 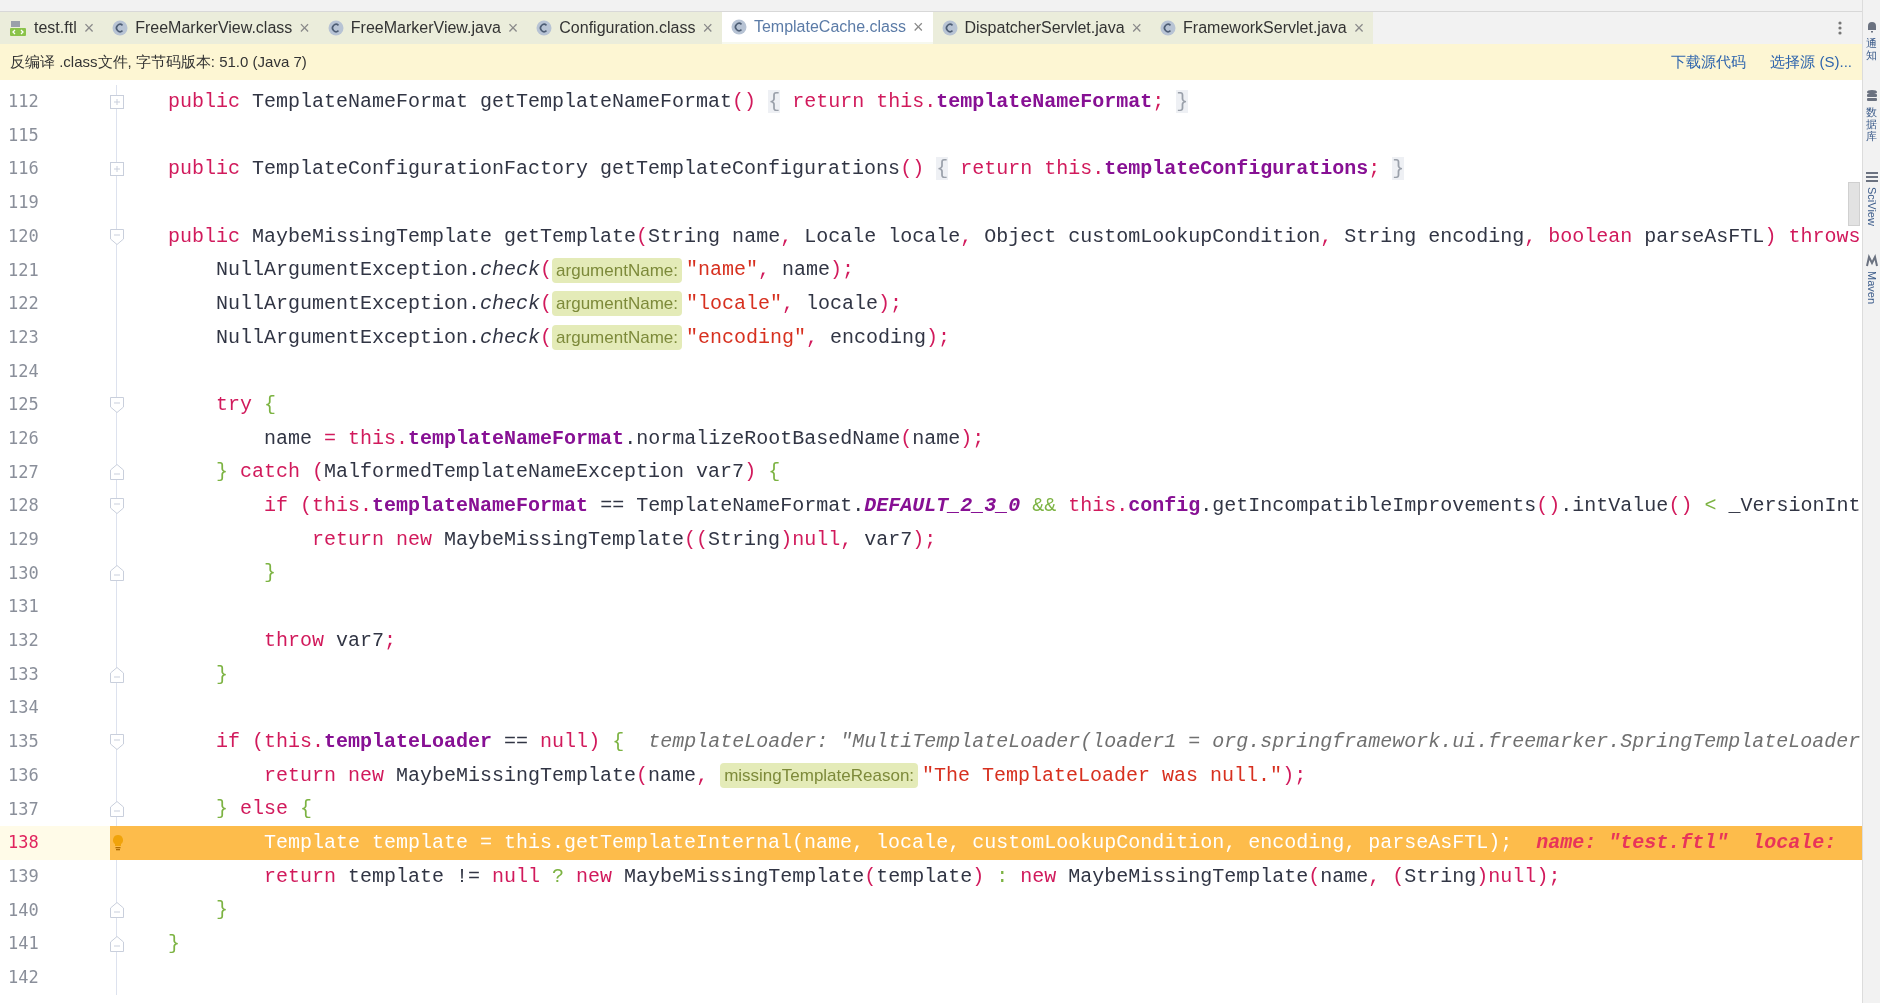 I want to click on line-number: 134, so click(x=23, y=707).